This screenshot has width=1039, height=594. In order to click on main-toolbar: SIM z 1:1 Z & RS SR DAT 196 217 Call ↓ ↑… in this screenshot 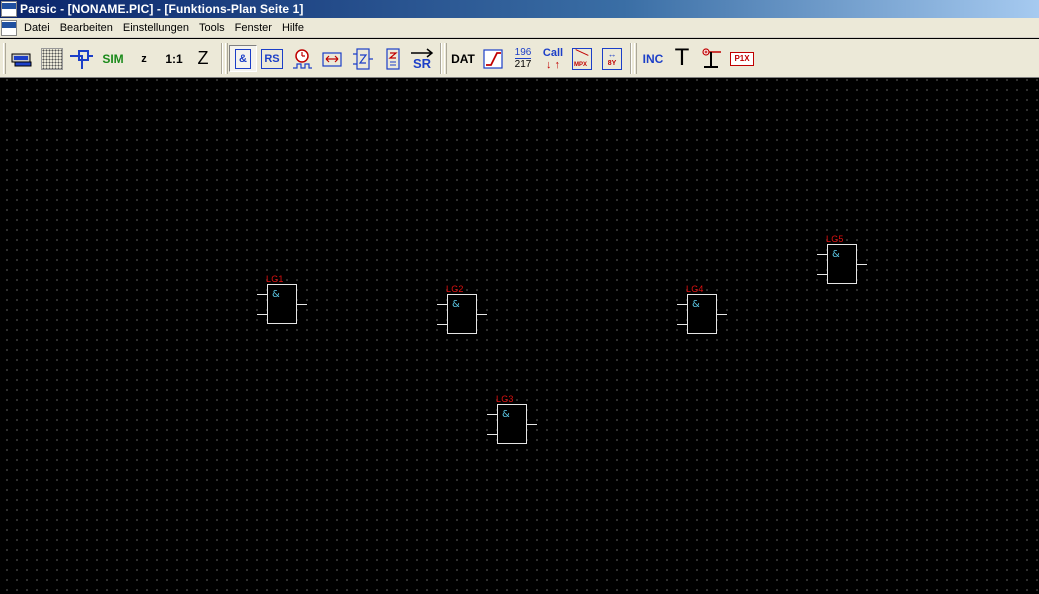, I will do `click(519, 58)`.